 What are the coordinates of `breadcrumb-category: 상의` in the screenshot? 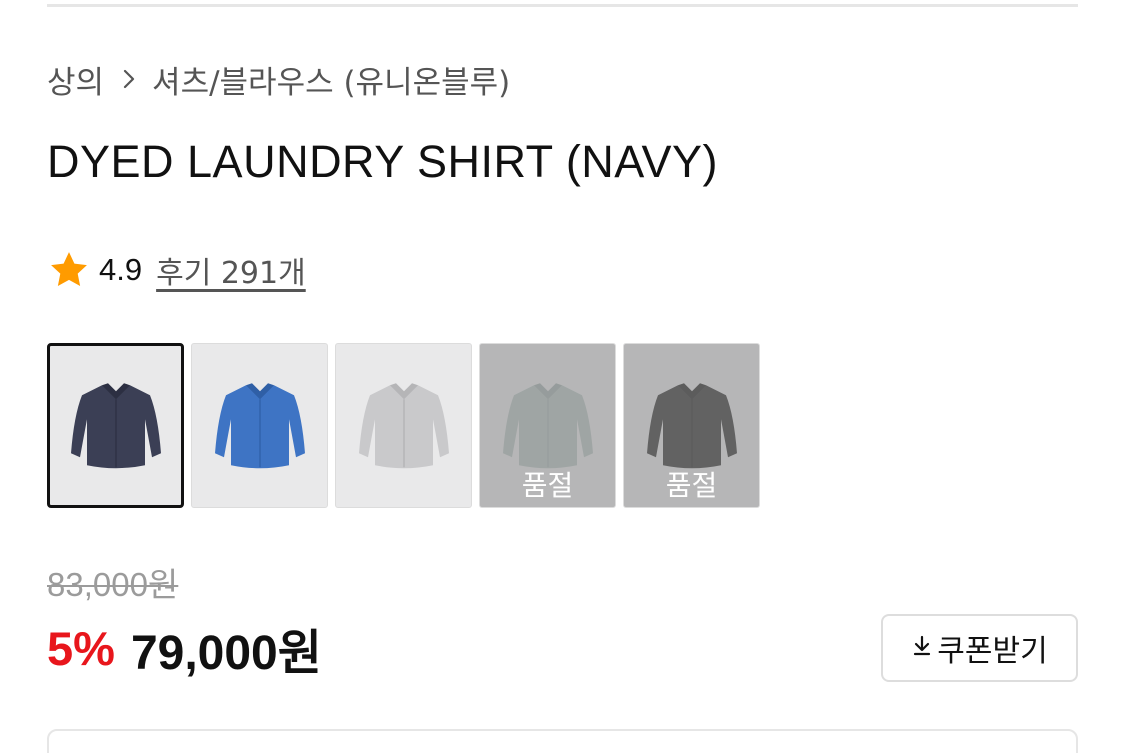 It's located at (75, 79).